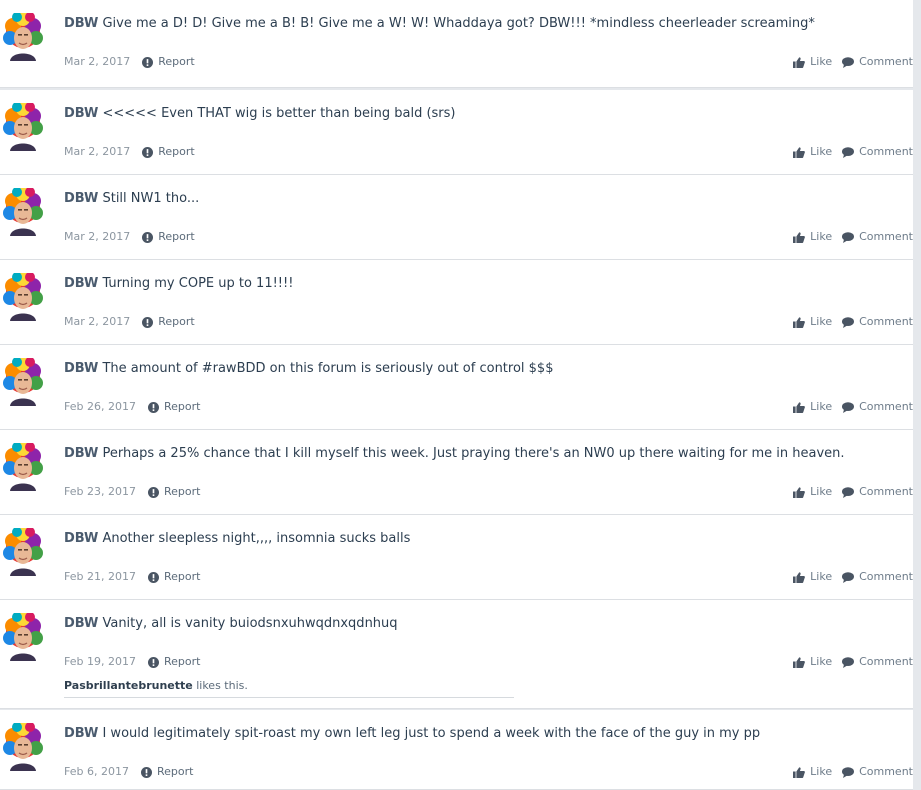 The width and height of the screenshot is (921, 790). Describe the element at coordinates (153, 407) in the screenshot. I see `report-icon` at that location.